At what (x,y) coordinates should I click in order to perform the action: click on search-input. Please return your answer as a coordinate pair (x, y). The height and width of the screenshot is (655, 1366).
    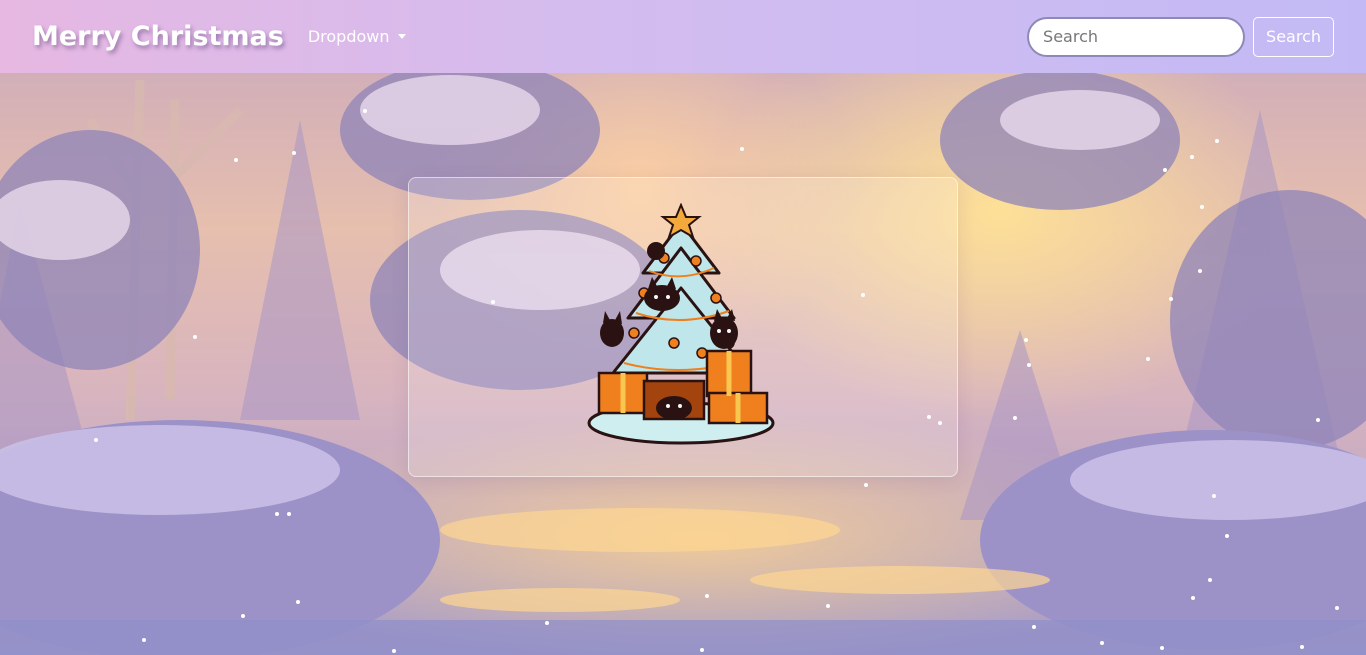
    Looking at the image, I should click on (1136, 36).